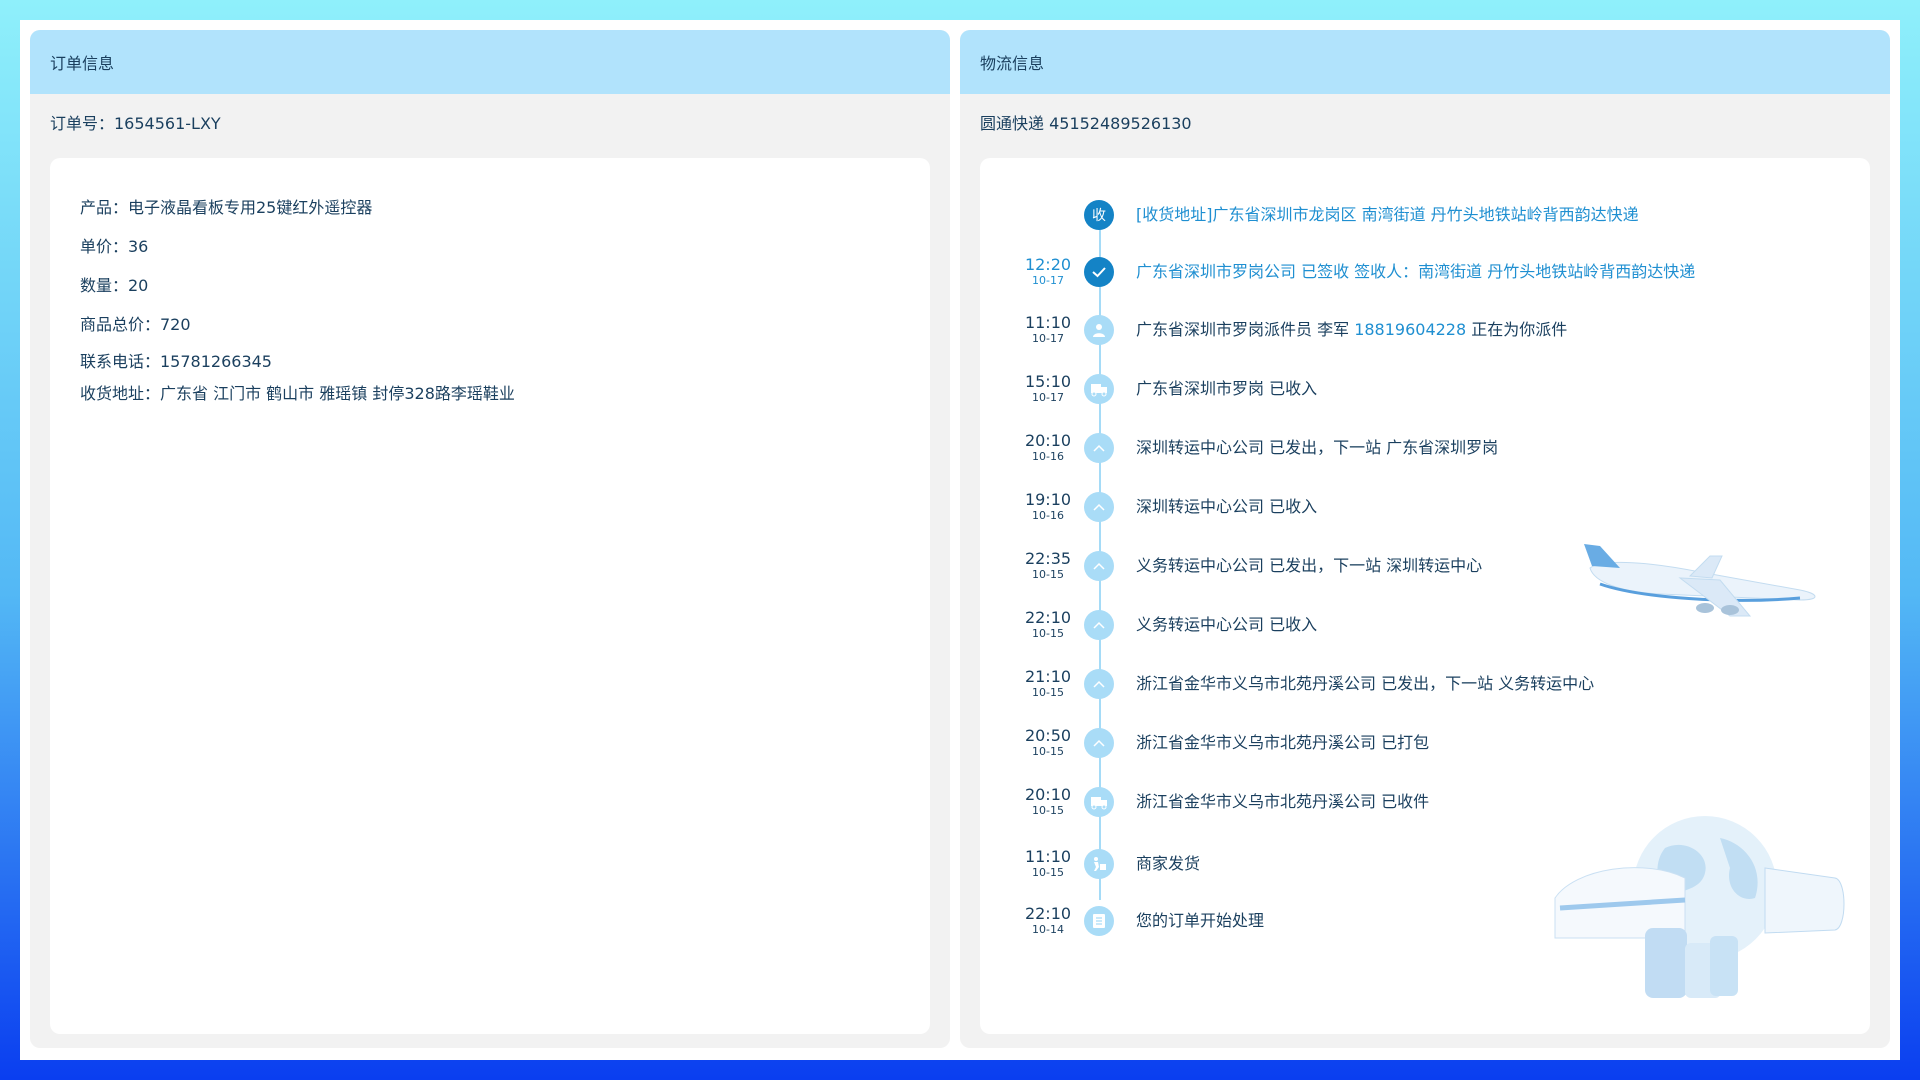 The image size is (1920, 1080). I want to click on timeline-text-before: 广东省深圳市罗岗派件员 李军, so click(1245, 329).